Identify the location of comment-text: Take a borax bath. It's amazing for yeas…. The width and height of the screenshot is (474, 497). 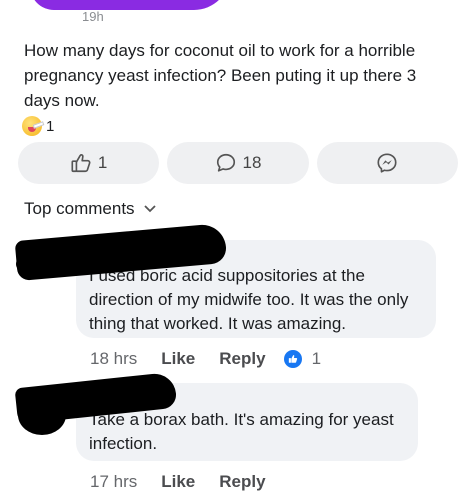
(241, 431).